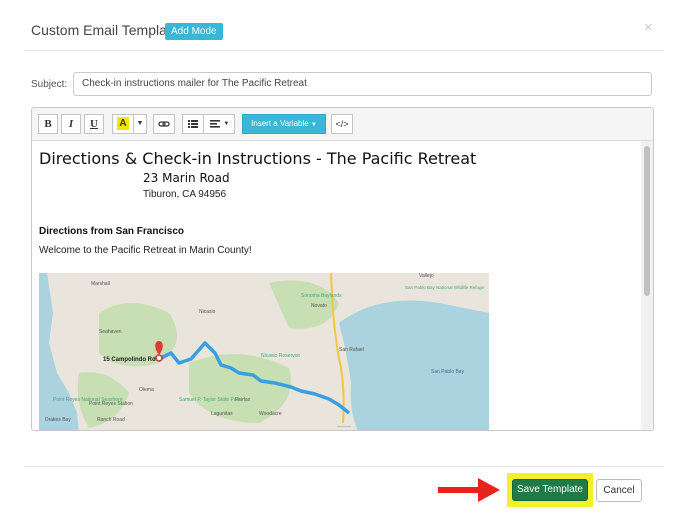 The width and height of the screenshot is (689, 527). What do you see at coordinates (94, 124) in the screenshot?
I see `underline-button: U` at bounding box center [94, 124].